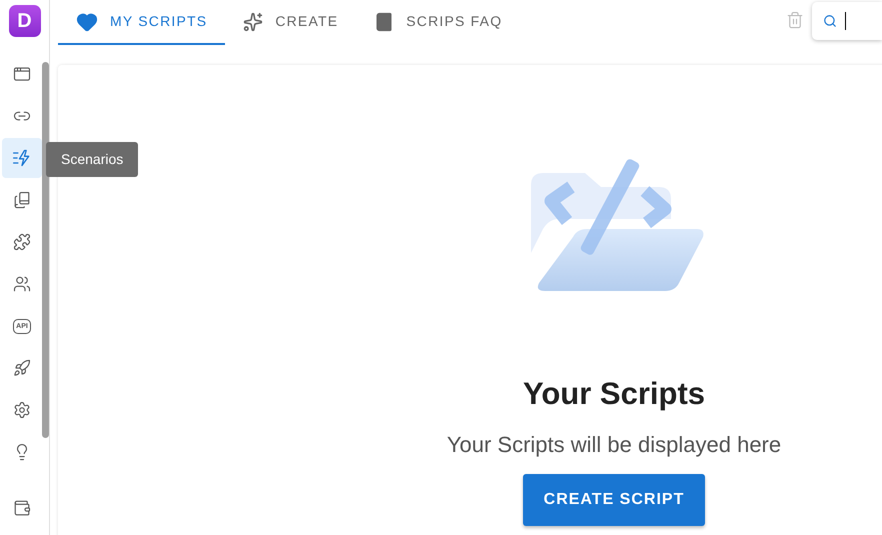 The width and height of the screenshot is (882, 535). Describe the element at coordinates (22, 242) in the screenshot. I see `puzzle-icon` at that location.